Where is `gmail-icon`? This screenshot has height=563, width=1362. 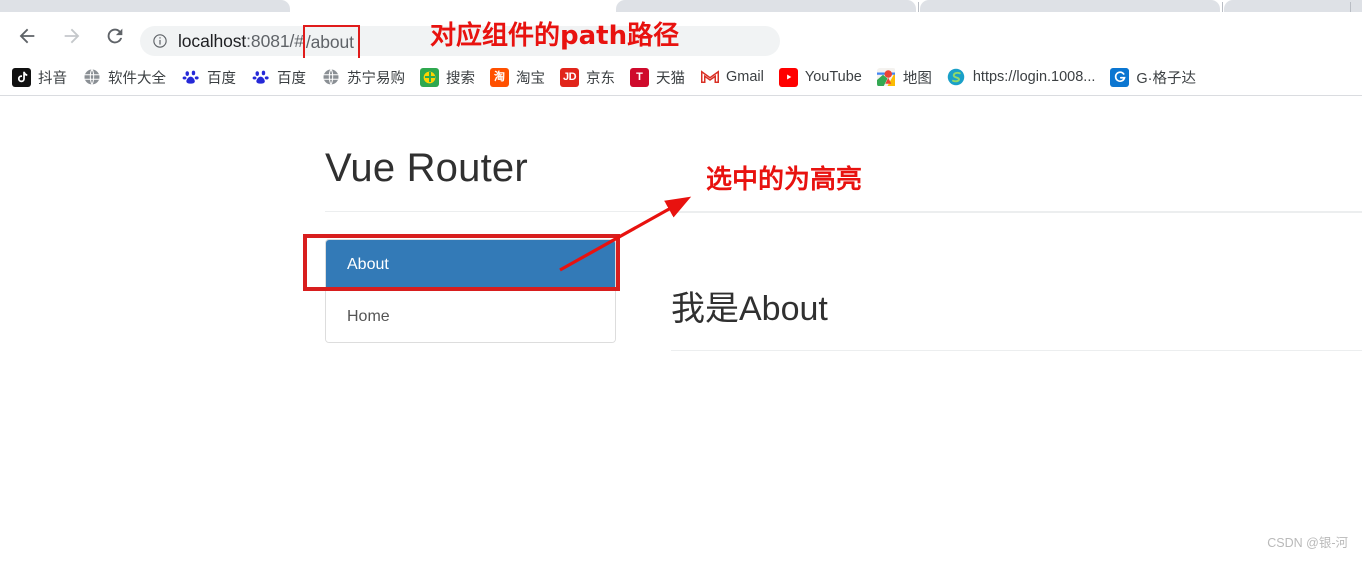 gmail-icon is located at coordinates (709, 77).